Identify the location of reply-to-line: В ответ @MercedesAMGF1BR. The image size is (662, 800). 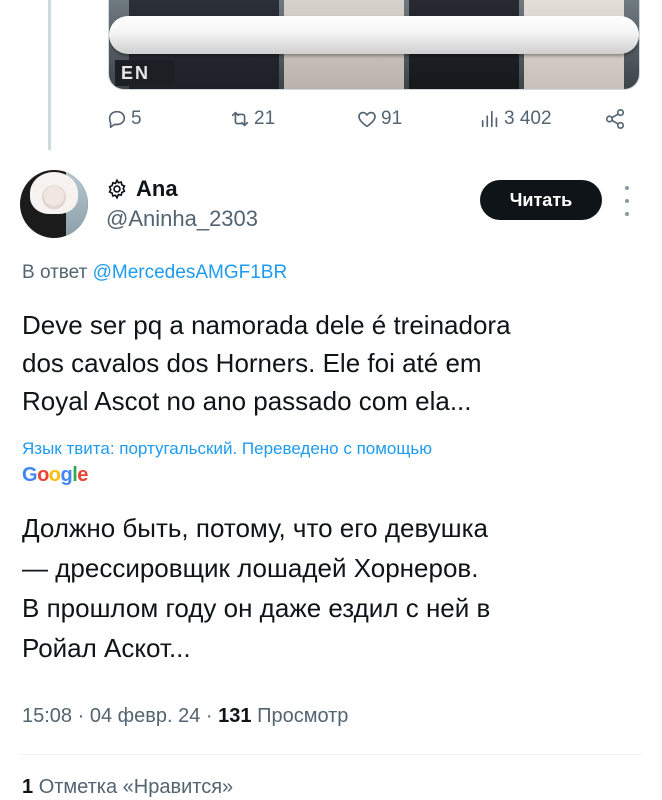
(154, 273).